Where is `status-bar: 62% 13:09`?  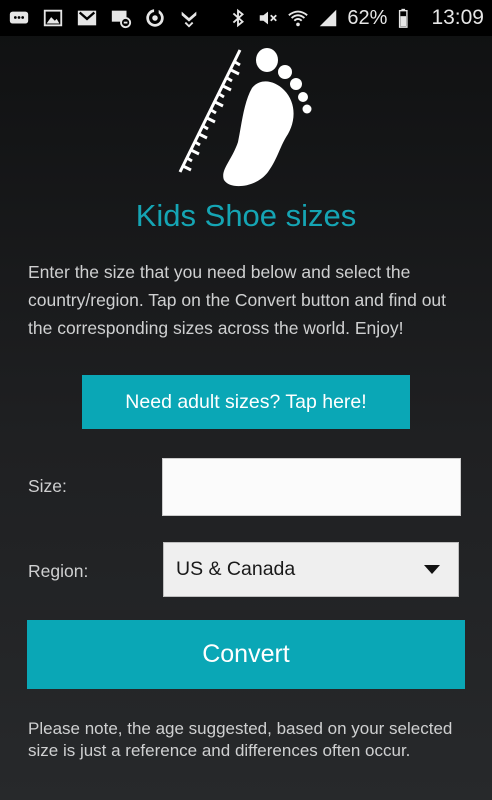 status-bar: 62% 13:09 is located at coordinates (246, 18).